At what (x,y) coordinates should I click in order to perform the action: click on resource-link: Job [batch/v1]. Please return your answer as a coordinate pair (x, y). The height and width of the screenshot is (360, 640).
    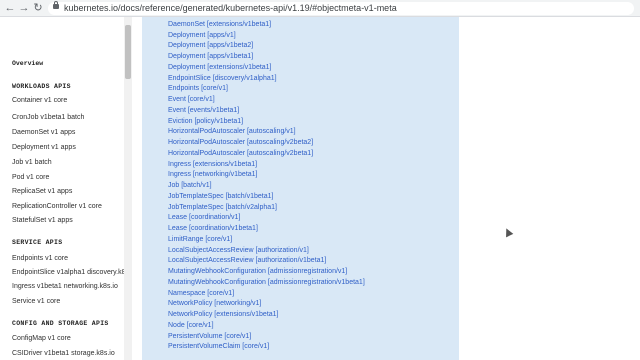
    Looking at the image, I should click on (190, 185).